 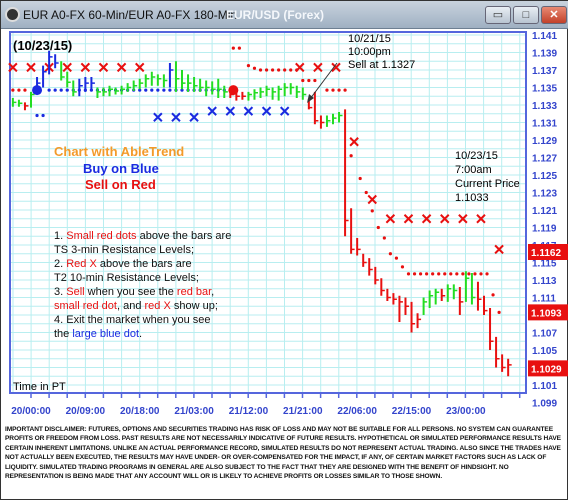 What do you see at coordinates (544, 264) in the screenshot?
I see `y-tick-label: 1.115` at bounding box center [544, 264].